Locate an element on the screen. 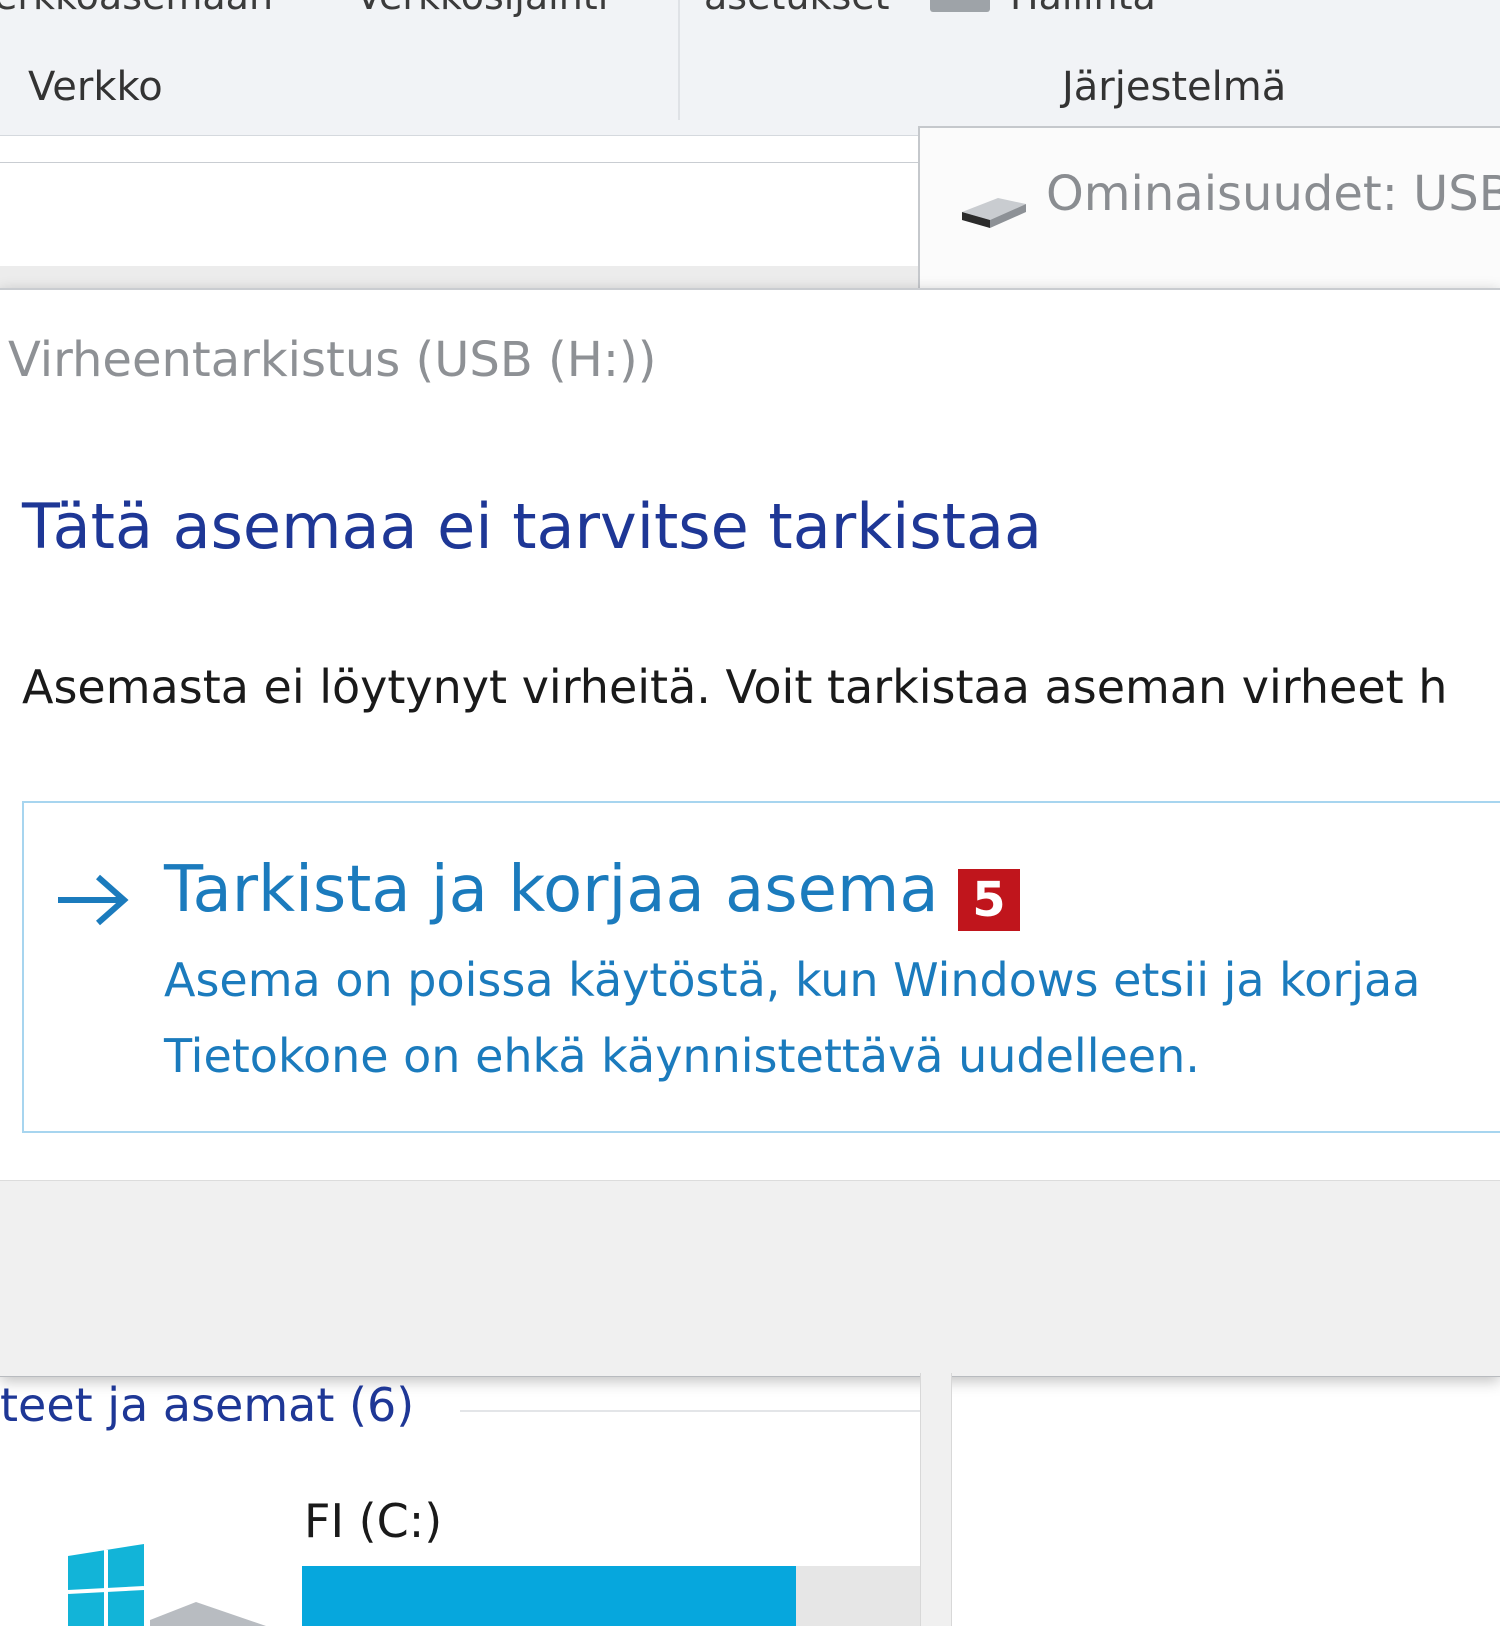 Image resolution: width=1500 pixels, height=1626 pixels. scan-and-repair-label: Tarkista ja korjaa asema is located at coordinates (551, 890).